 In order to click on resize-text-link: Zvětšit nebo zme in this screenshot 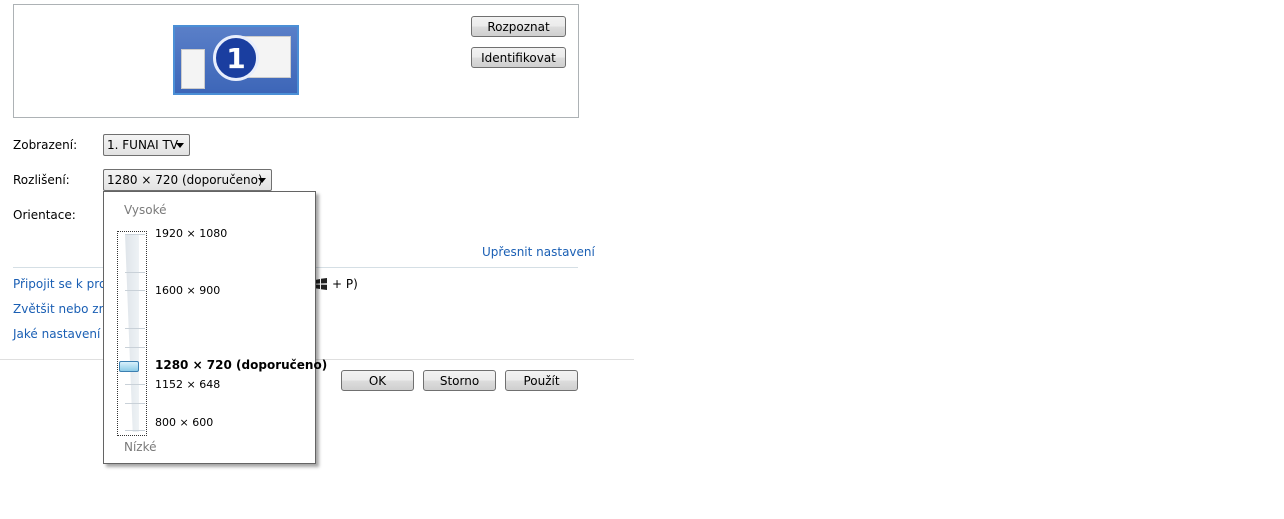, I will do `click(65, 309)`.